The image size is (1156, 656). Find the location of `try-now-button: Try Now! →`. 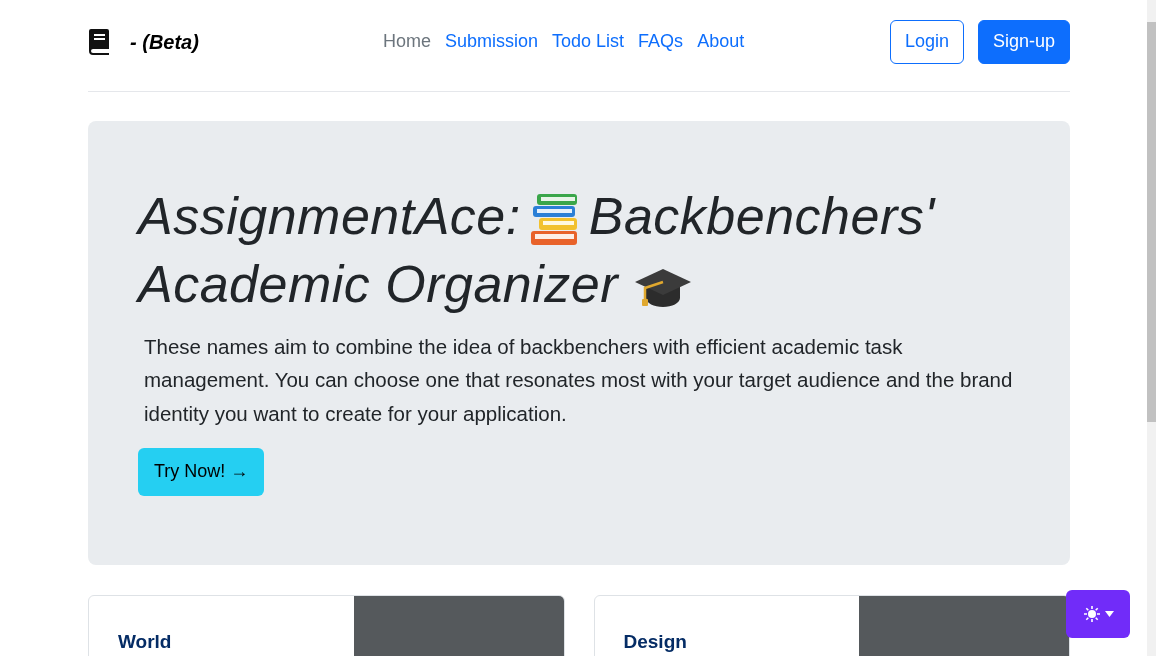

try-now-button: Try Now! → is located at coordinates (201, 471).